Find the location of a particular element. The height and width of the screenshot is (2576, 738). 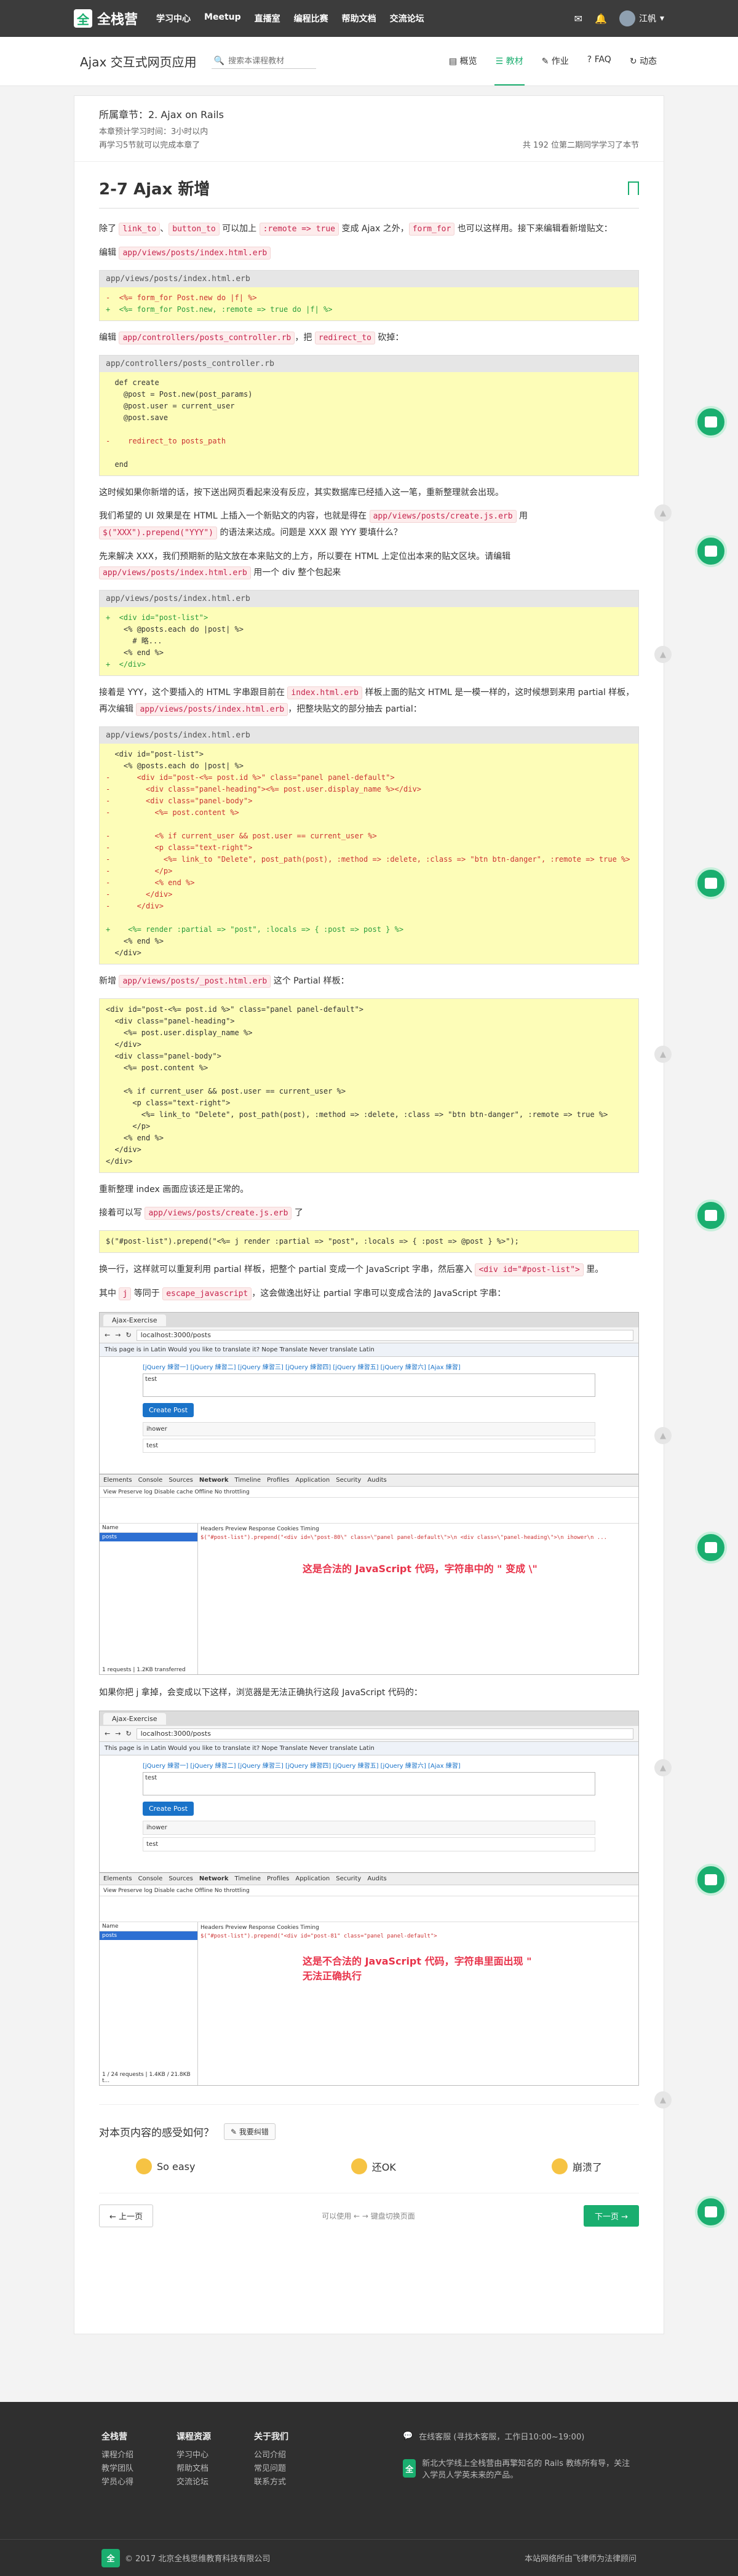

report-error-button: ✎ 我要纠错 is located at coordinates (250, 2131).